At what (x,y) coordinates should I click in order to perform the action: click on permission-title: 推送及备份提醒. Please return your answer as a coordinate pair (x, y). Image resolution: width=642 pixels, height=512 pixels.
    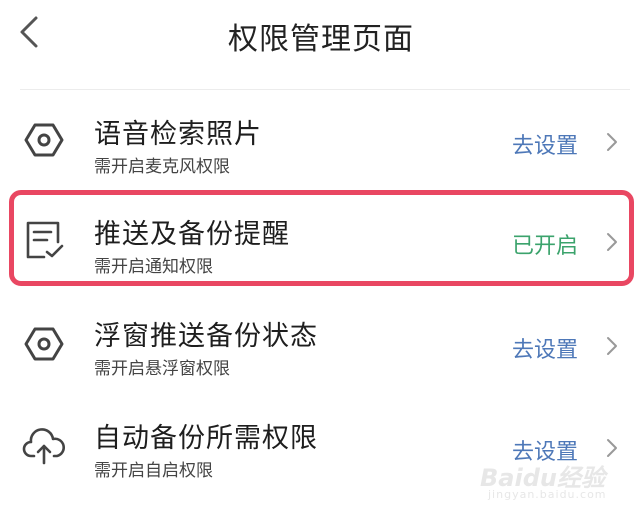
    Looking at the image, I should click on (192, 234).